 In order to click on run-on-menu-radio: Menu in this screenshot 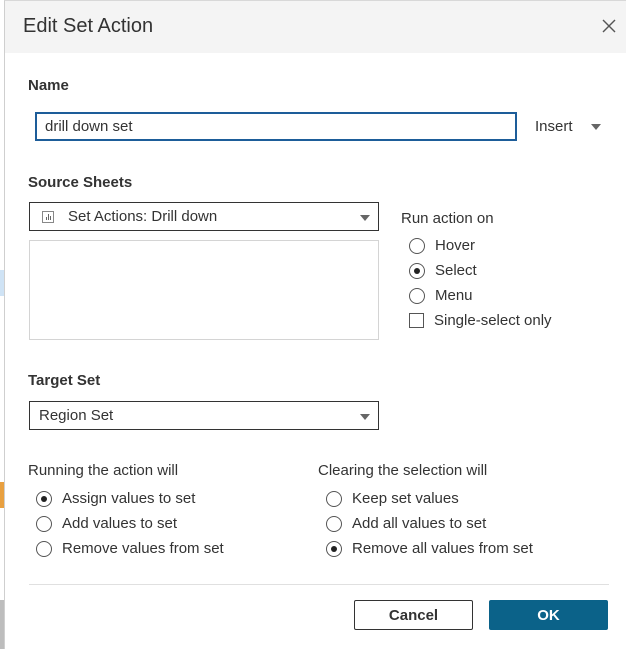, I will do `click(441, 295)`.